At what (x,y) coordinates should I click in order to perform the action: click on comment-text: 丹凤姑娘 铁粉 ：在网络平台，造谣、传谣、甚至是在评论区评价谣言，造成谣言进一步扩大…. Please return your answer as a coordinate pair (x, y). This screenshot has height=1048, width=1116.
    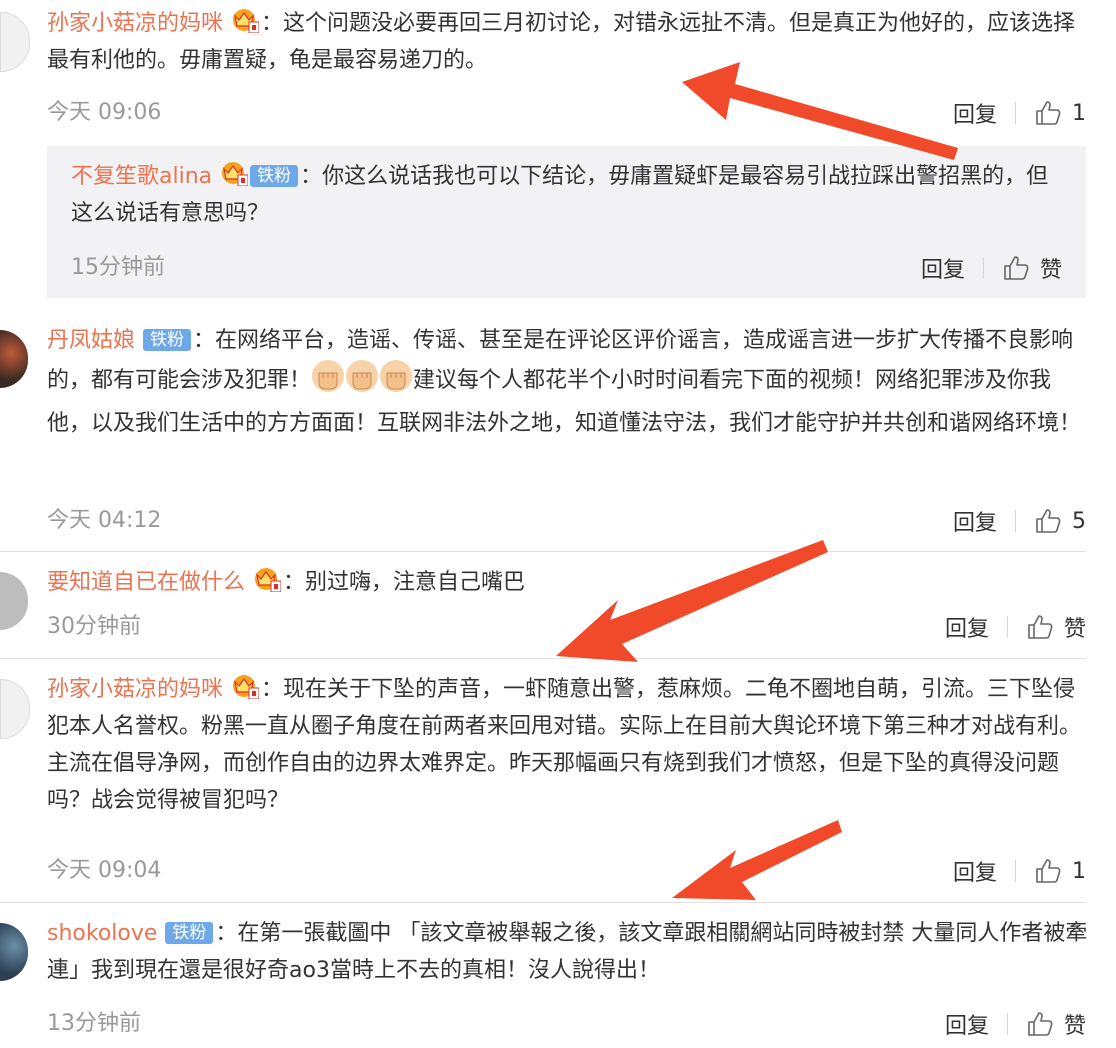
    Looking at the image, I should click on (568, 382).